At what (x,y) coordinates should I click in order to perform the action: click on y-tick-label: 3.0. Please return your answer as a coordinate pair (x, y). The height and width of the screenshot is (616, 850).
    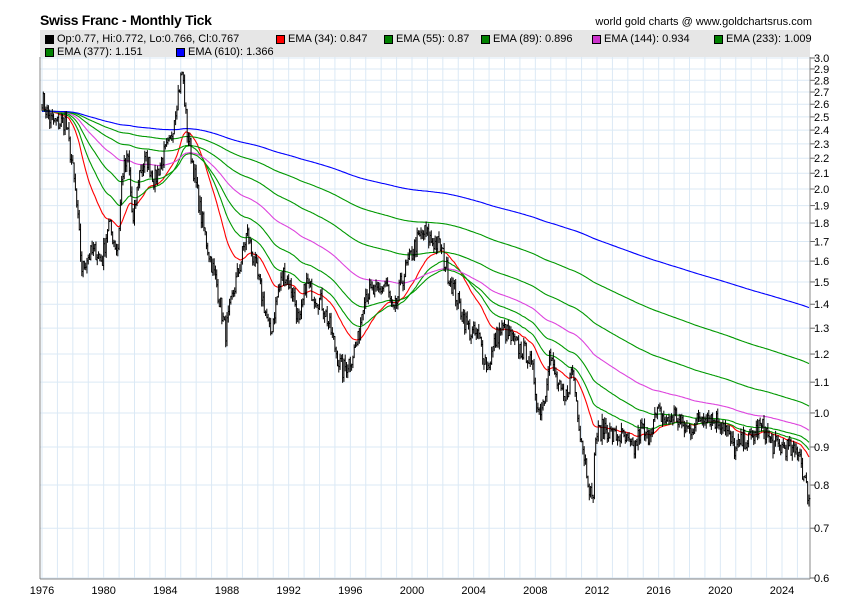
    Looking at the image, I should click on (821, 59).